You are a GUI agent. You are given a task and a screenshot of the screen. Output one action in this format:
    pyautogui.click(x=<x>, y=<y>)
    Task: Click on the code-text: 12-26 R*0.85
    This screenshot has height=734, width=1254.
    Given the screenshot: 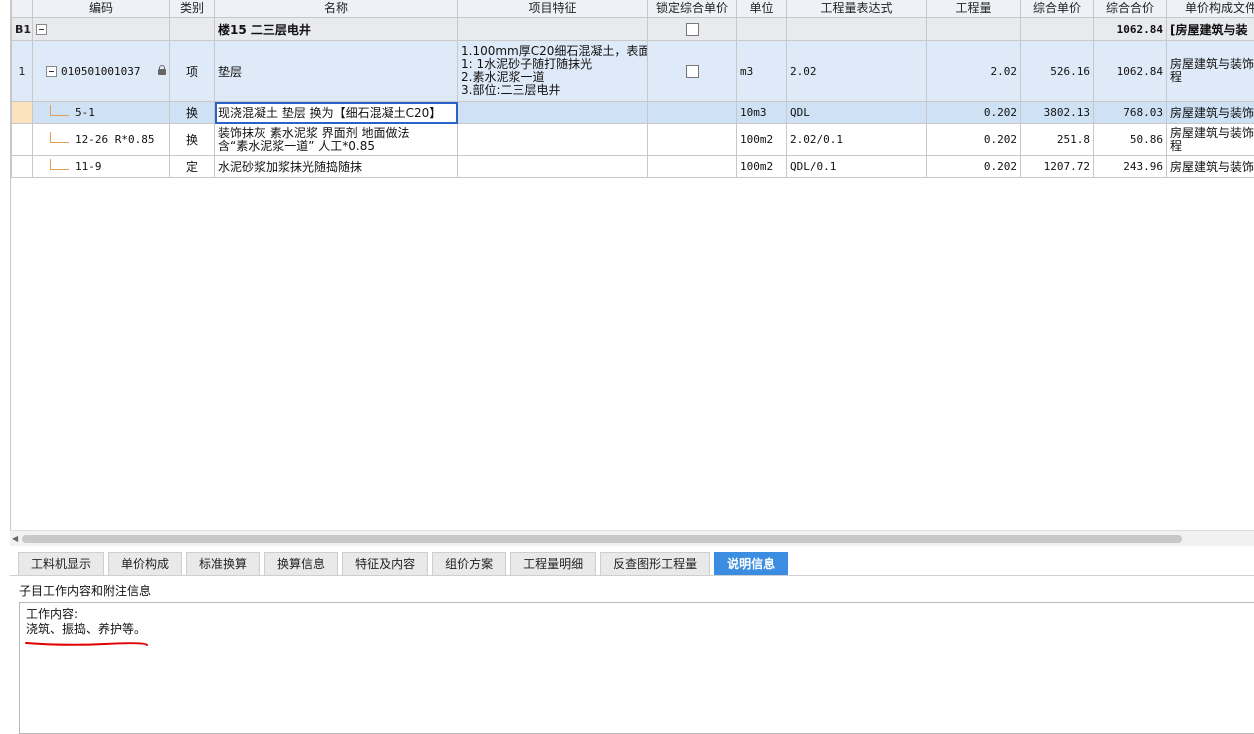 What is the action you would take?
    pyautogui.click(x=114, y=139)
    